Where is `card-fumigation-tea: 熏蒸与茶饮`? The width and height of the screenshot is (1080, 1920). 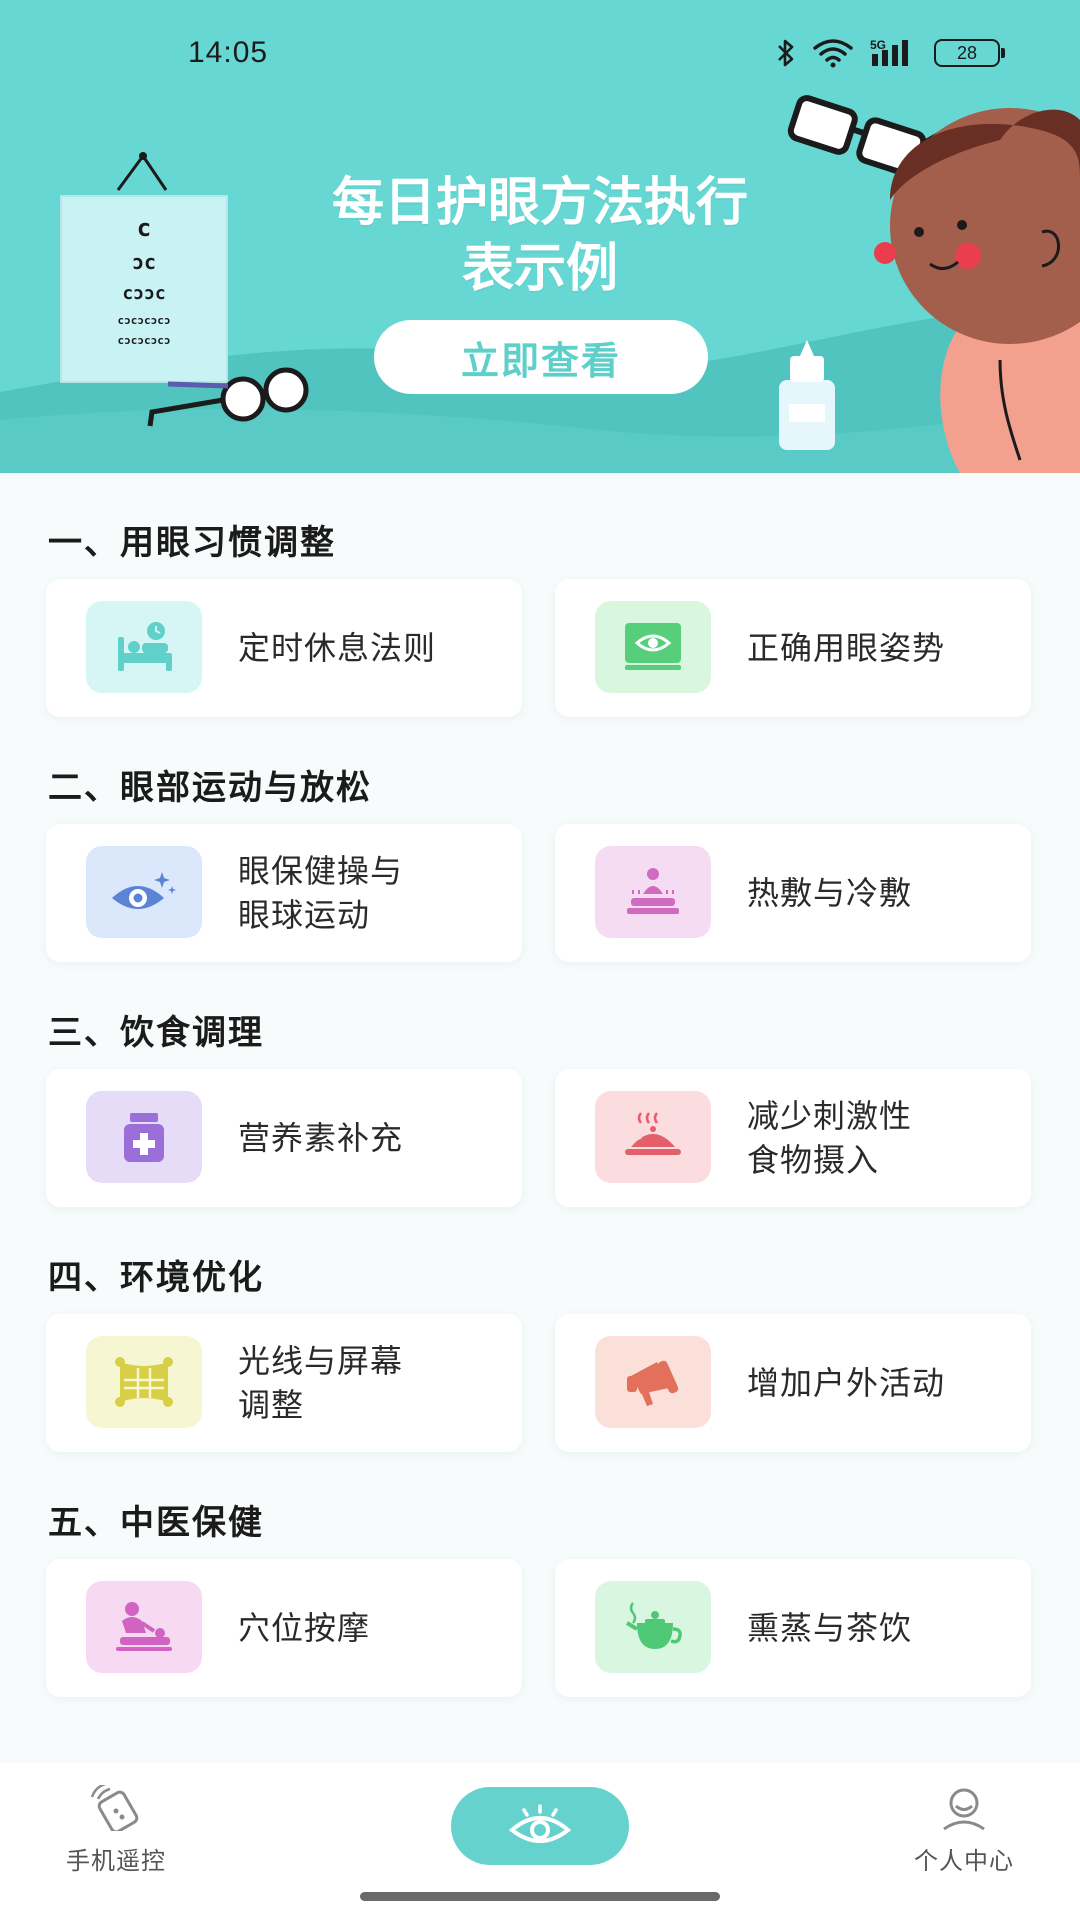 card-fumigation-tea: 熏蒸与茶饮 is located at coordinates (793, 1628).